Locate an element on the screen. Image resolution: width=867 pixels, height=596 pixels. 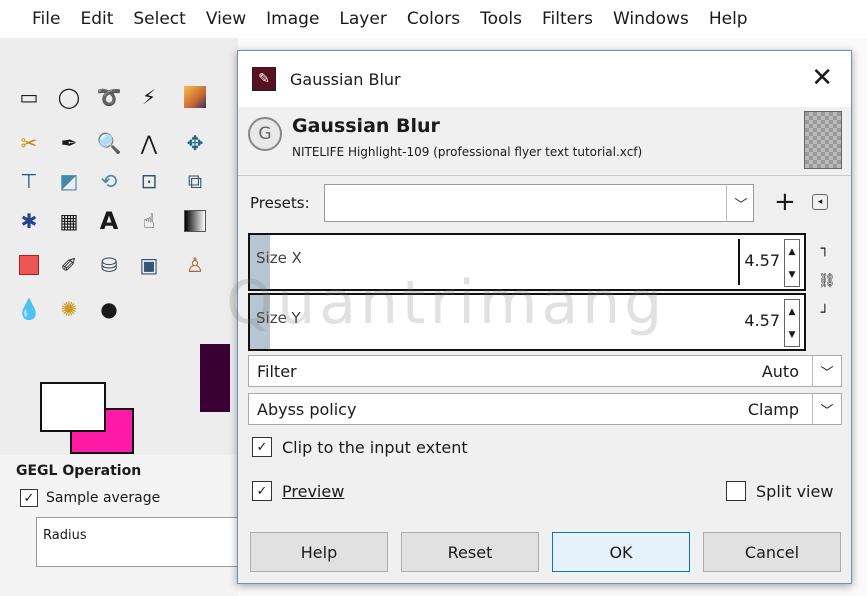
presets-menu-icon: ◂ is located at coordinates (820, 202).